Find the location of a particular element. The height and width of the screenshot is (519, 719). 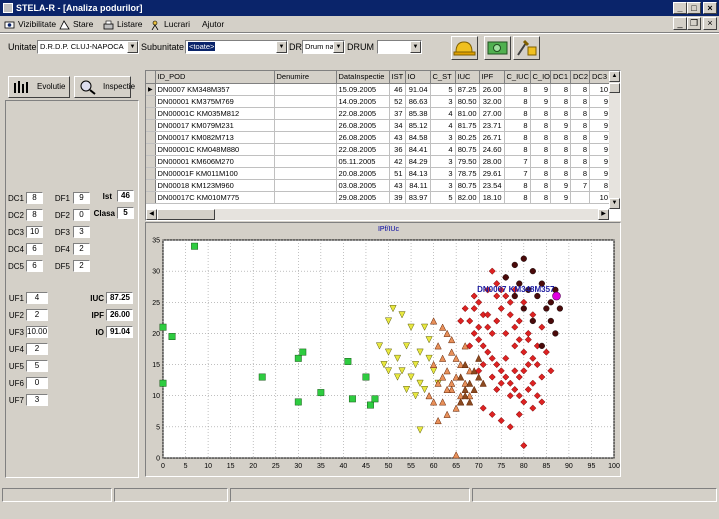

column-header: C_ST is located at coordinates (443, 77).